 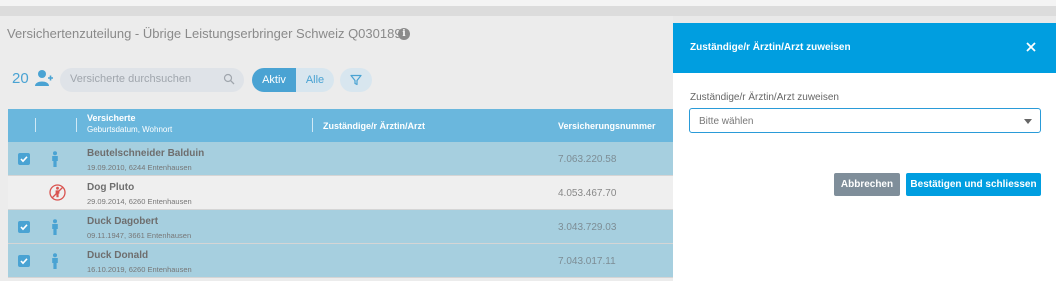 What do you see at coordinates (973, 184) in the screenshot?
I see `confirm-button: Bestätigen und schliessen` at bounding box center [973, 184].